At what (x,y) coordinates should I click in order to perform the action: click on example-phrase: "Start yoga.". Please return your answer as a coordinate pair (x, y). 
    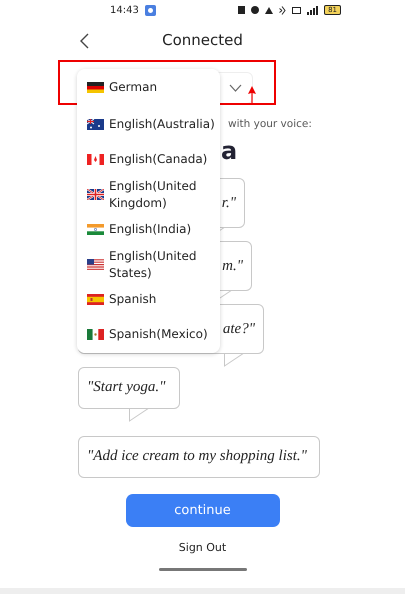
    Looking at the image, I should click on (126, 387).